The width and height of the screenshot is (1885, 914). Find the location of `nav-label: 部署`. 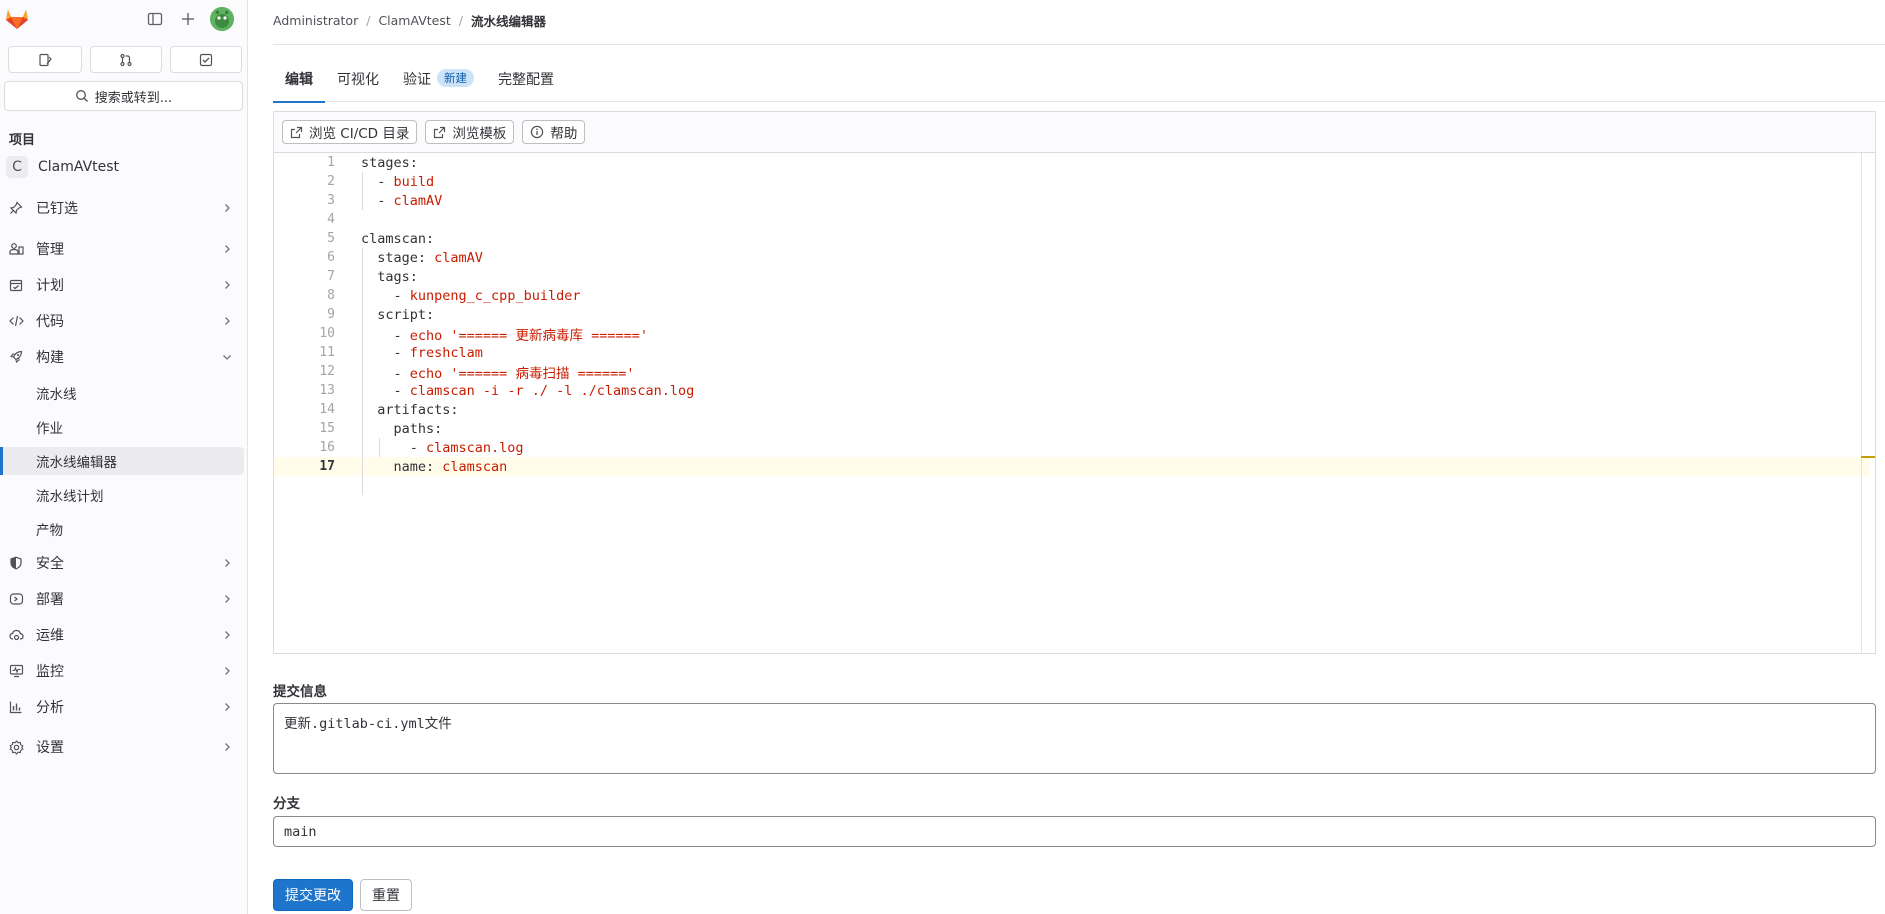

nav-label: 部署 is located at coordinates (50, 600).